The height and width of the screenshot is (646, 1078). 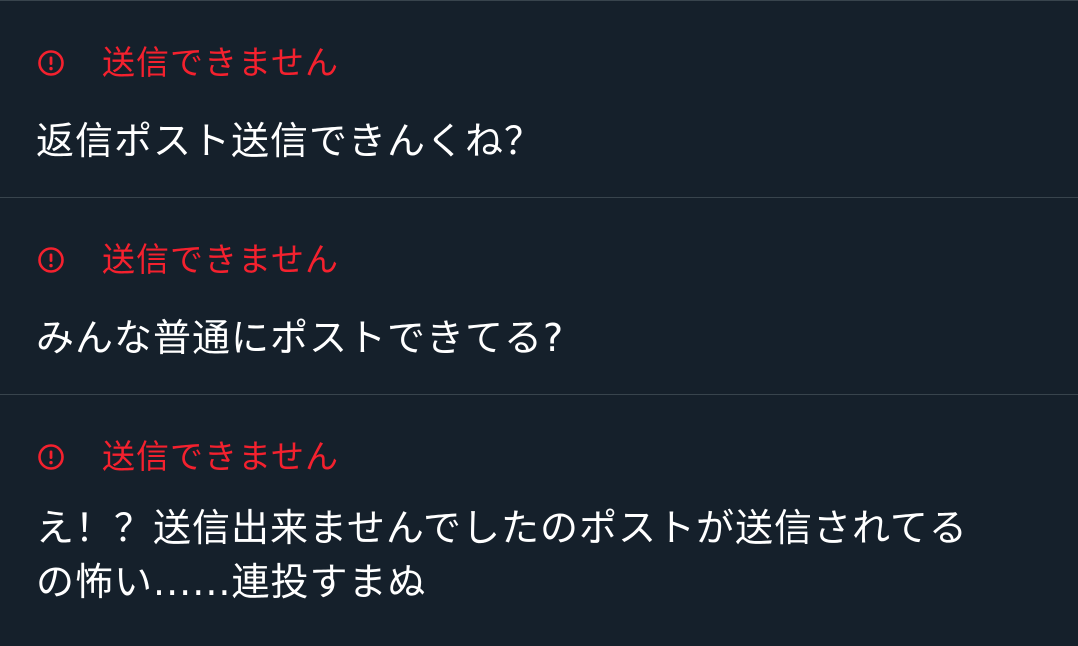 What do you see at coordinates (300, 338) in the screenshot?
I see `post-text: みんな普通にポストできてる?` at bounding box center [300, 338].